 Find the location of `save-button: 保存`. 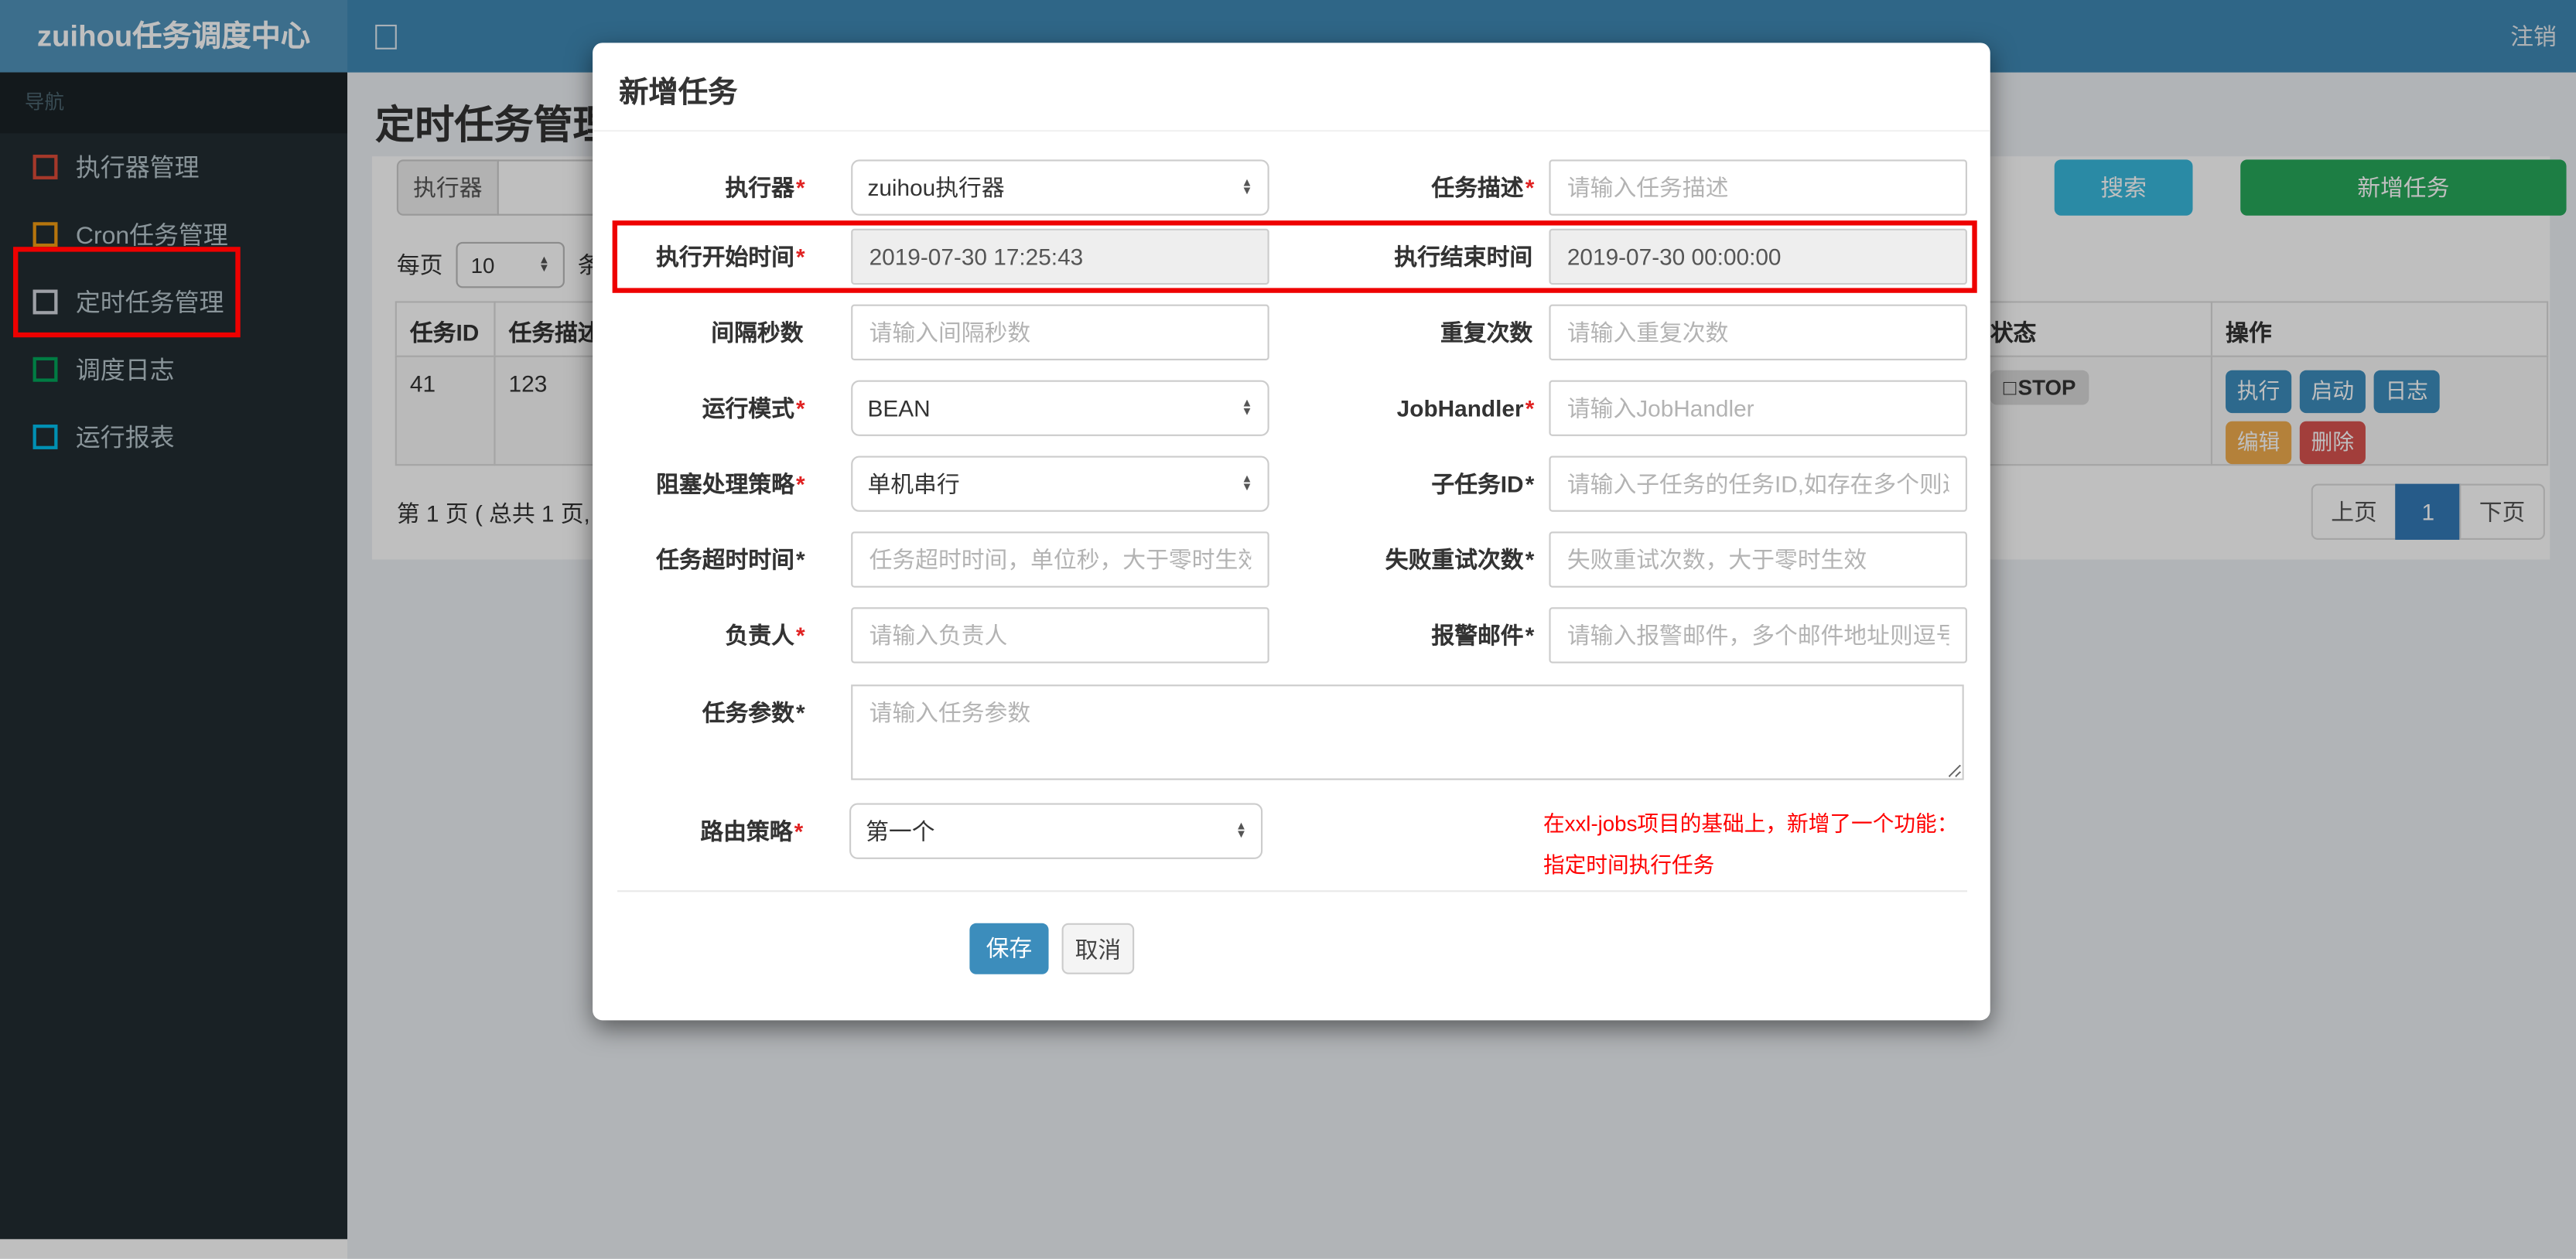

save-button: 保存 is located at coordinates (1009, 949).